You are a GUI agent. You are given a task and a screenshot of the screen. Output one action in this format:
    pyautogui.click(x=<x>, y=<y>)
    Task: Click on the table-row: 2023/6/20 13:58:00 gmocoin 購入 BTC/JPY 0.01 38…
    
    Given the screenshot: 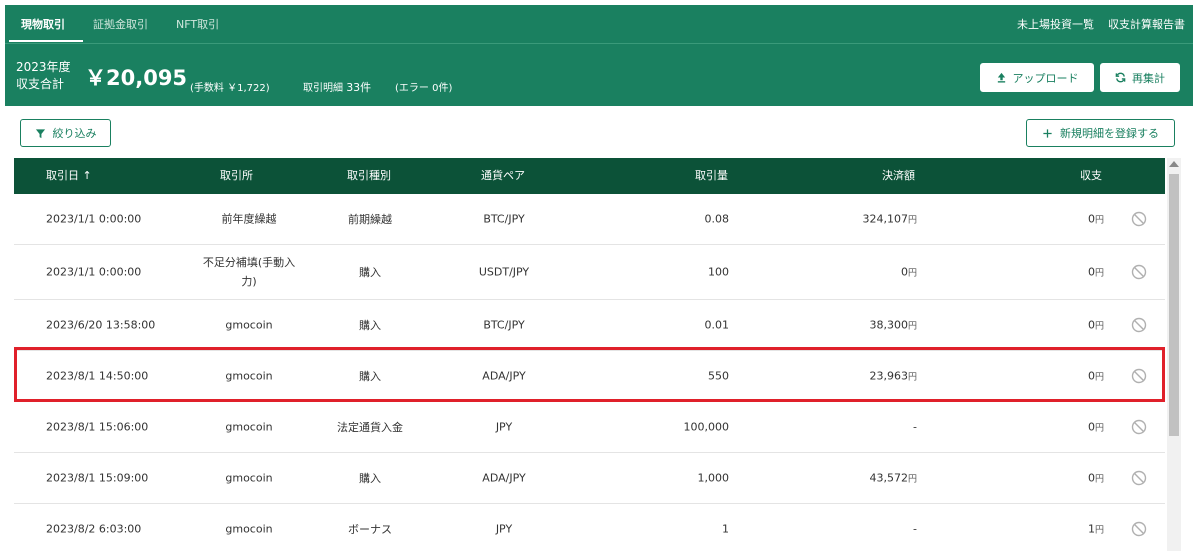 What is the action you would take?
    pyautogui.click(x=589, y=325)
    